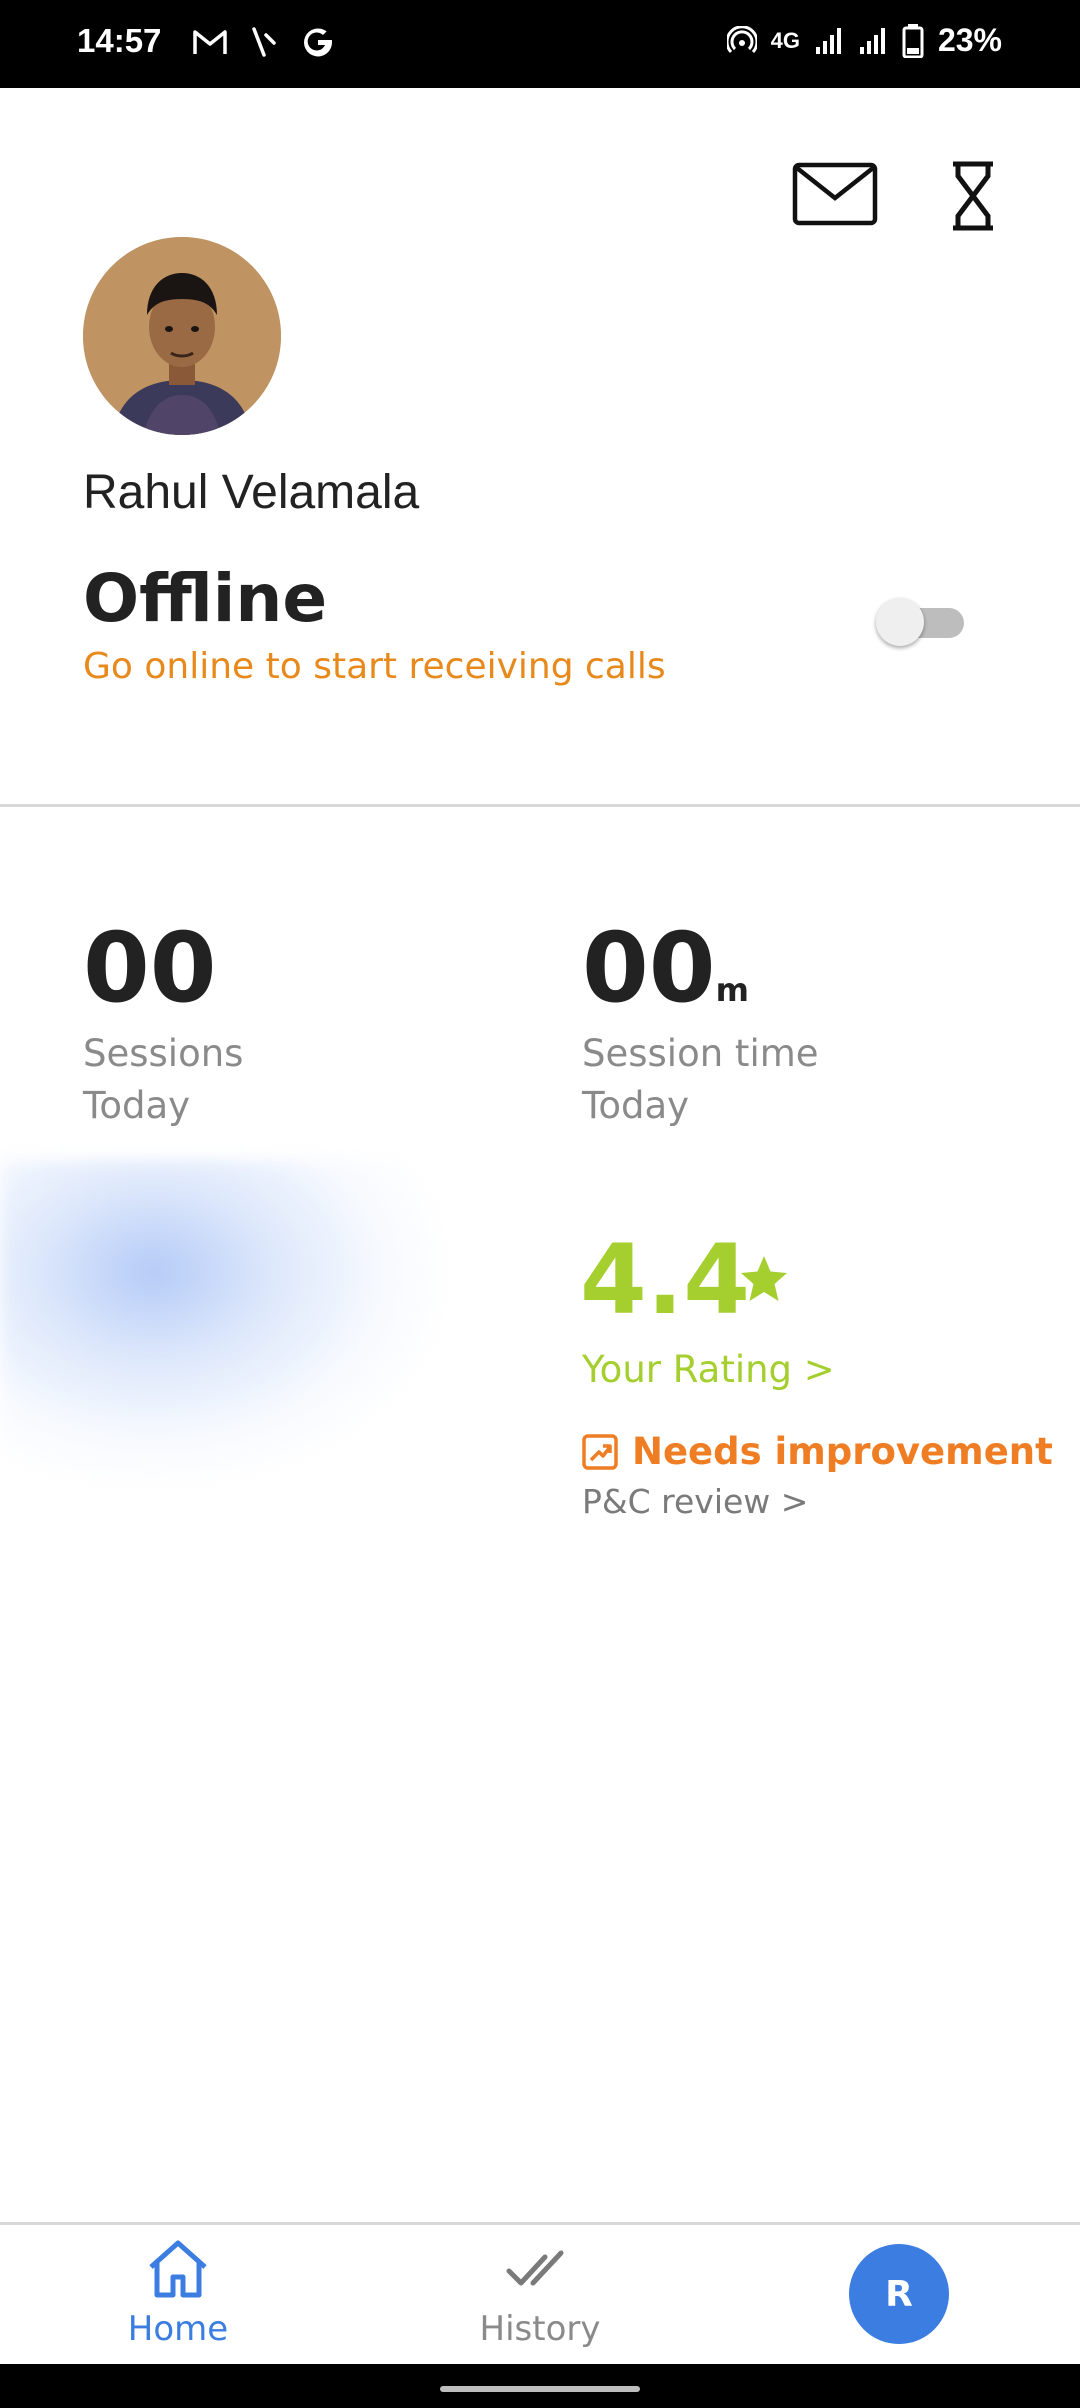  What do you see at coordinates (913, 40) in the screenshot?
I see `battery-icon` at bounding box center [913, 40].